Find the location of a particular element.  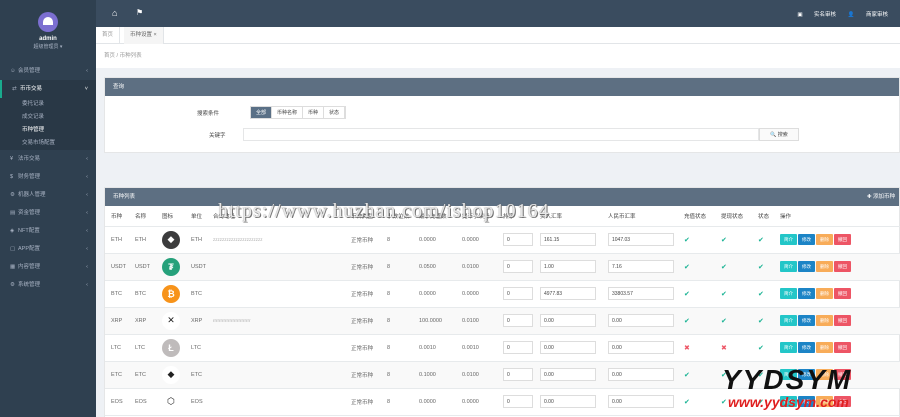

cell-unit: EOS is located at coordinates (196, 402).